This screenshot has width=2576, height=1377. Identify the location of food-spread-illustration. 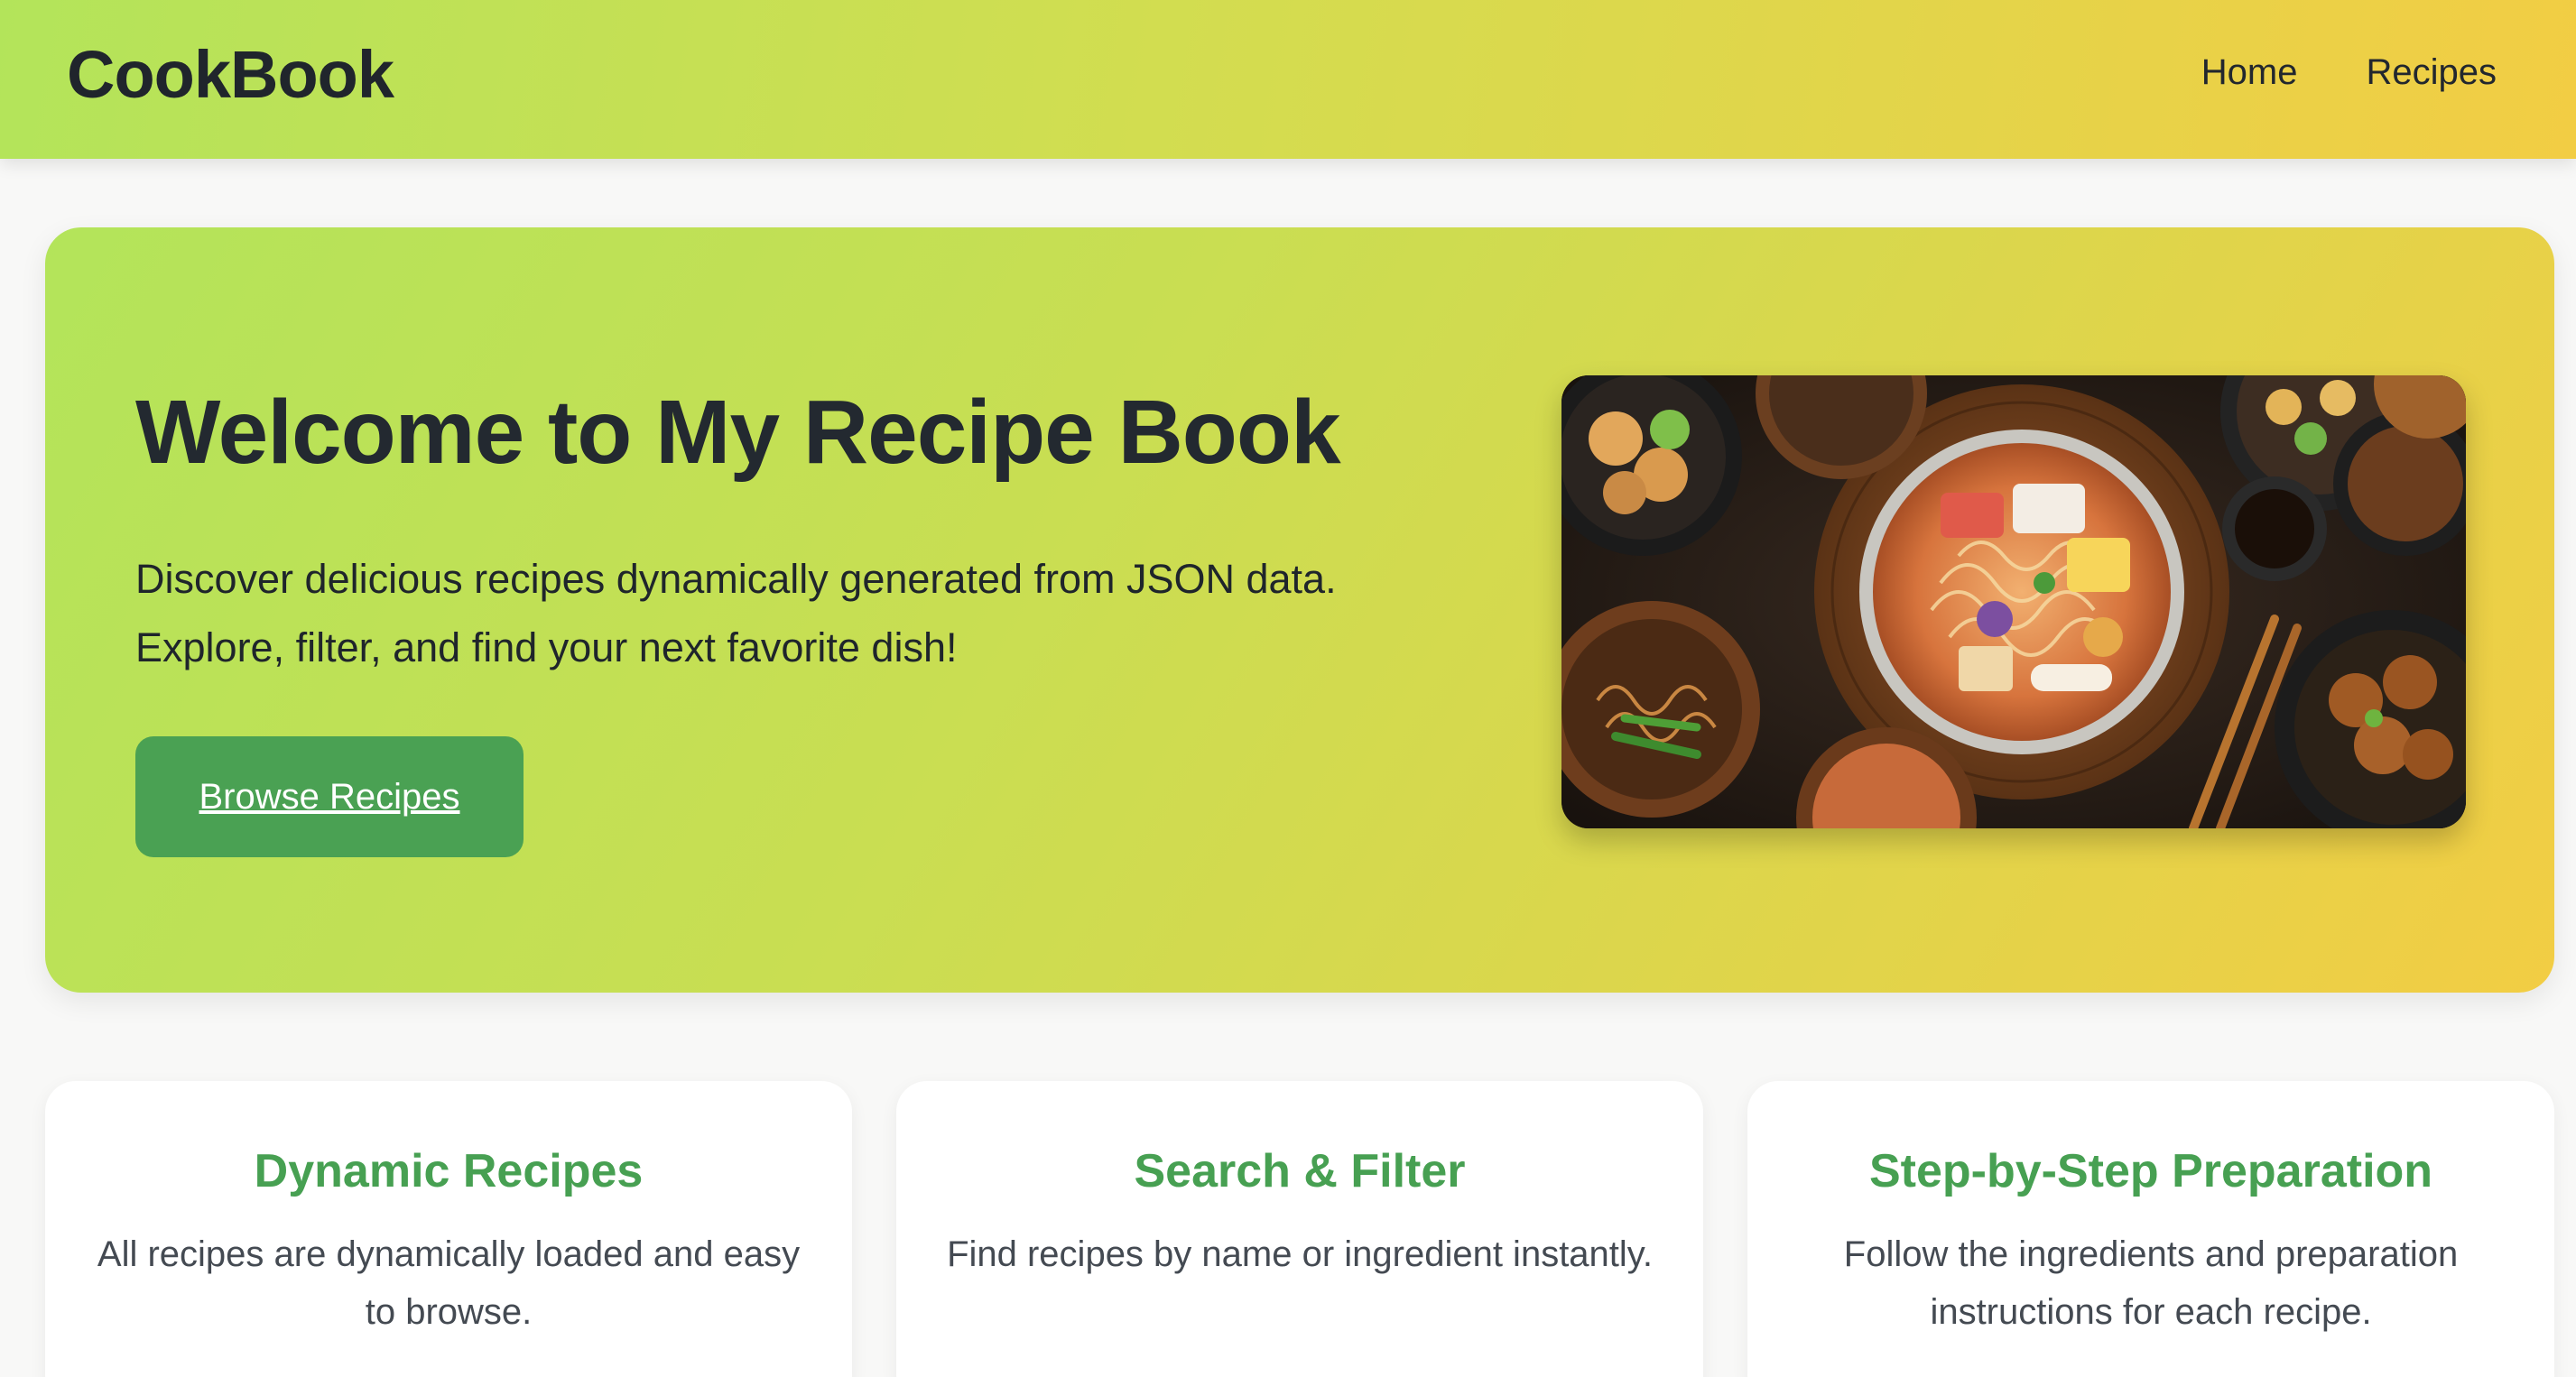
(2014, 601).